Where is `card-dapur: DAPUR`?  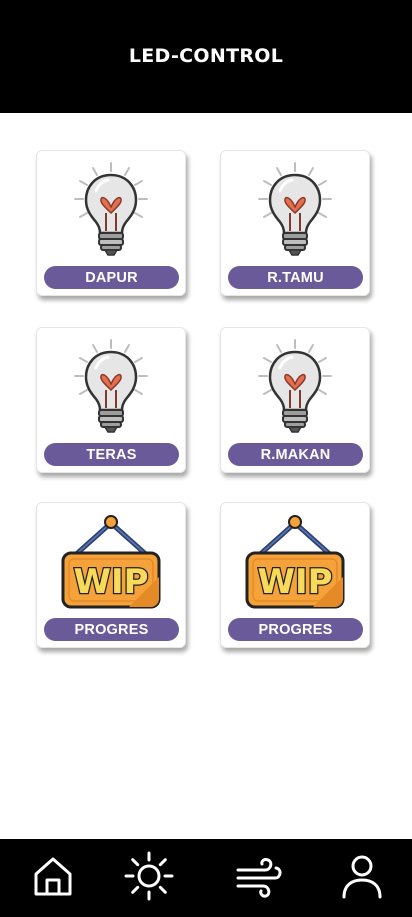
card-dapur: DAPUR is located at coordinates (111, 223).